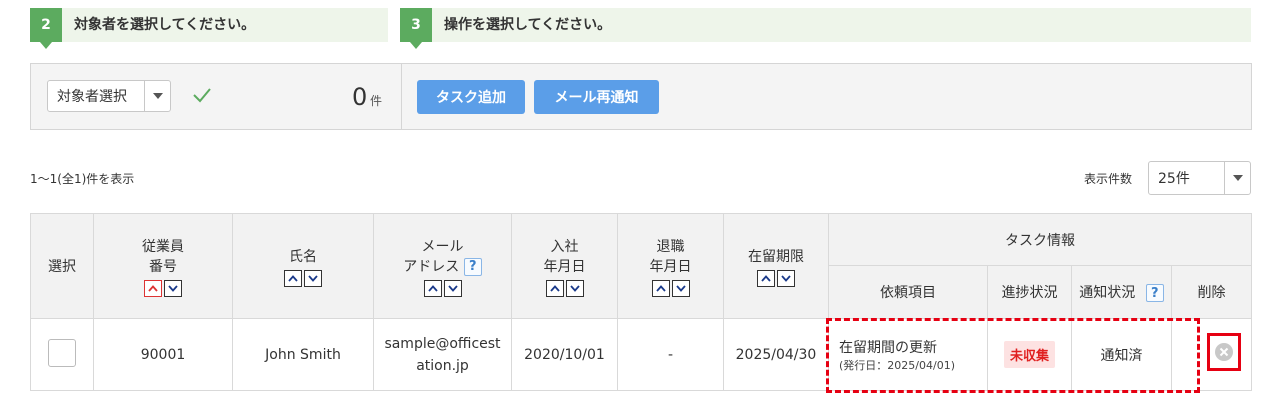  I want to click on header-leave-date: 退職 年月日, so click(670, 266).